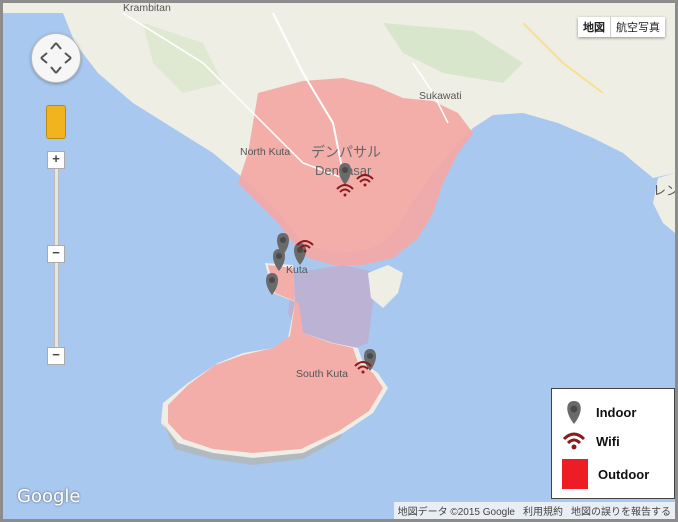 This screenshot has width=678, height=522. I want to click on street-view-pegman-icon, so click(56, 122).